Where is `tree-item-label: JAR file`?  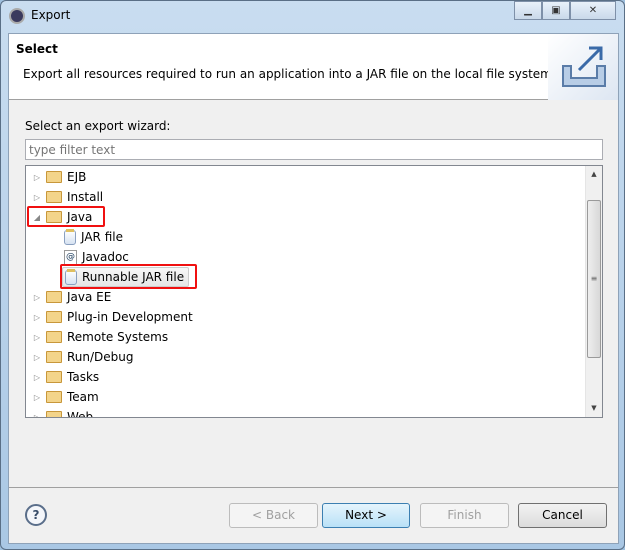 tree-item-label: JAR file is located at coordinates (102, 237).